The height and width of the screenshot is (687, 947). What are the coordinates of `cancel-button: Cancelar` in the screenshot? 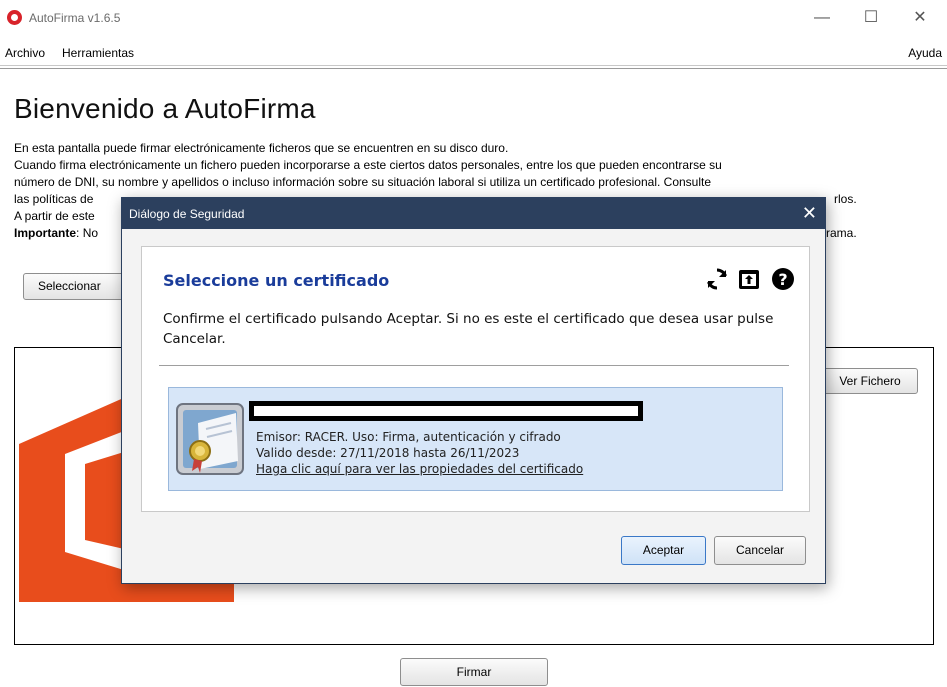 It's located at (760, 550).